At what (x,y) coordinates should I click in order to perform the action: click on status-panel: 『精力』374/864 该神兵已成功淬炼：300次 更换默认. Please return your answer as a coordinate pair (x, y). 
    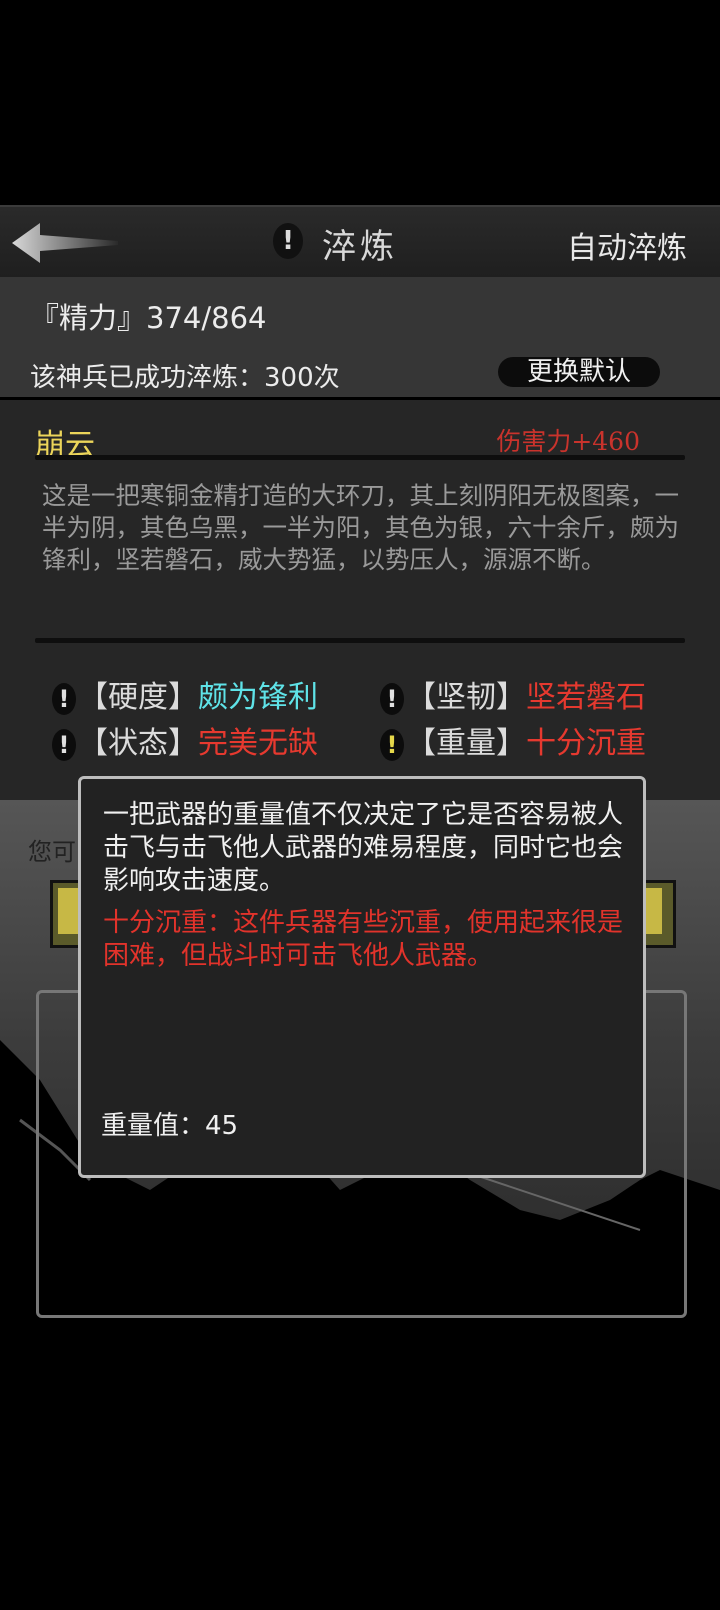
    Looking at the image, I should click on (360, 337).